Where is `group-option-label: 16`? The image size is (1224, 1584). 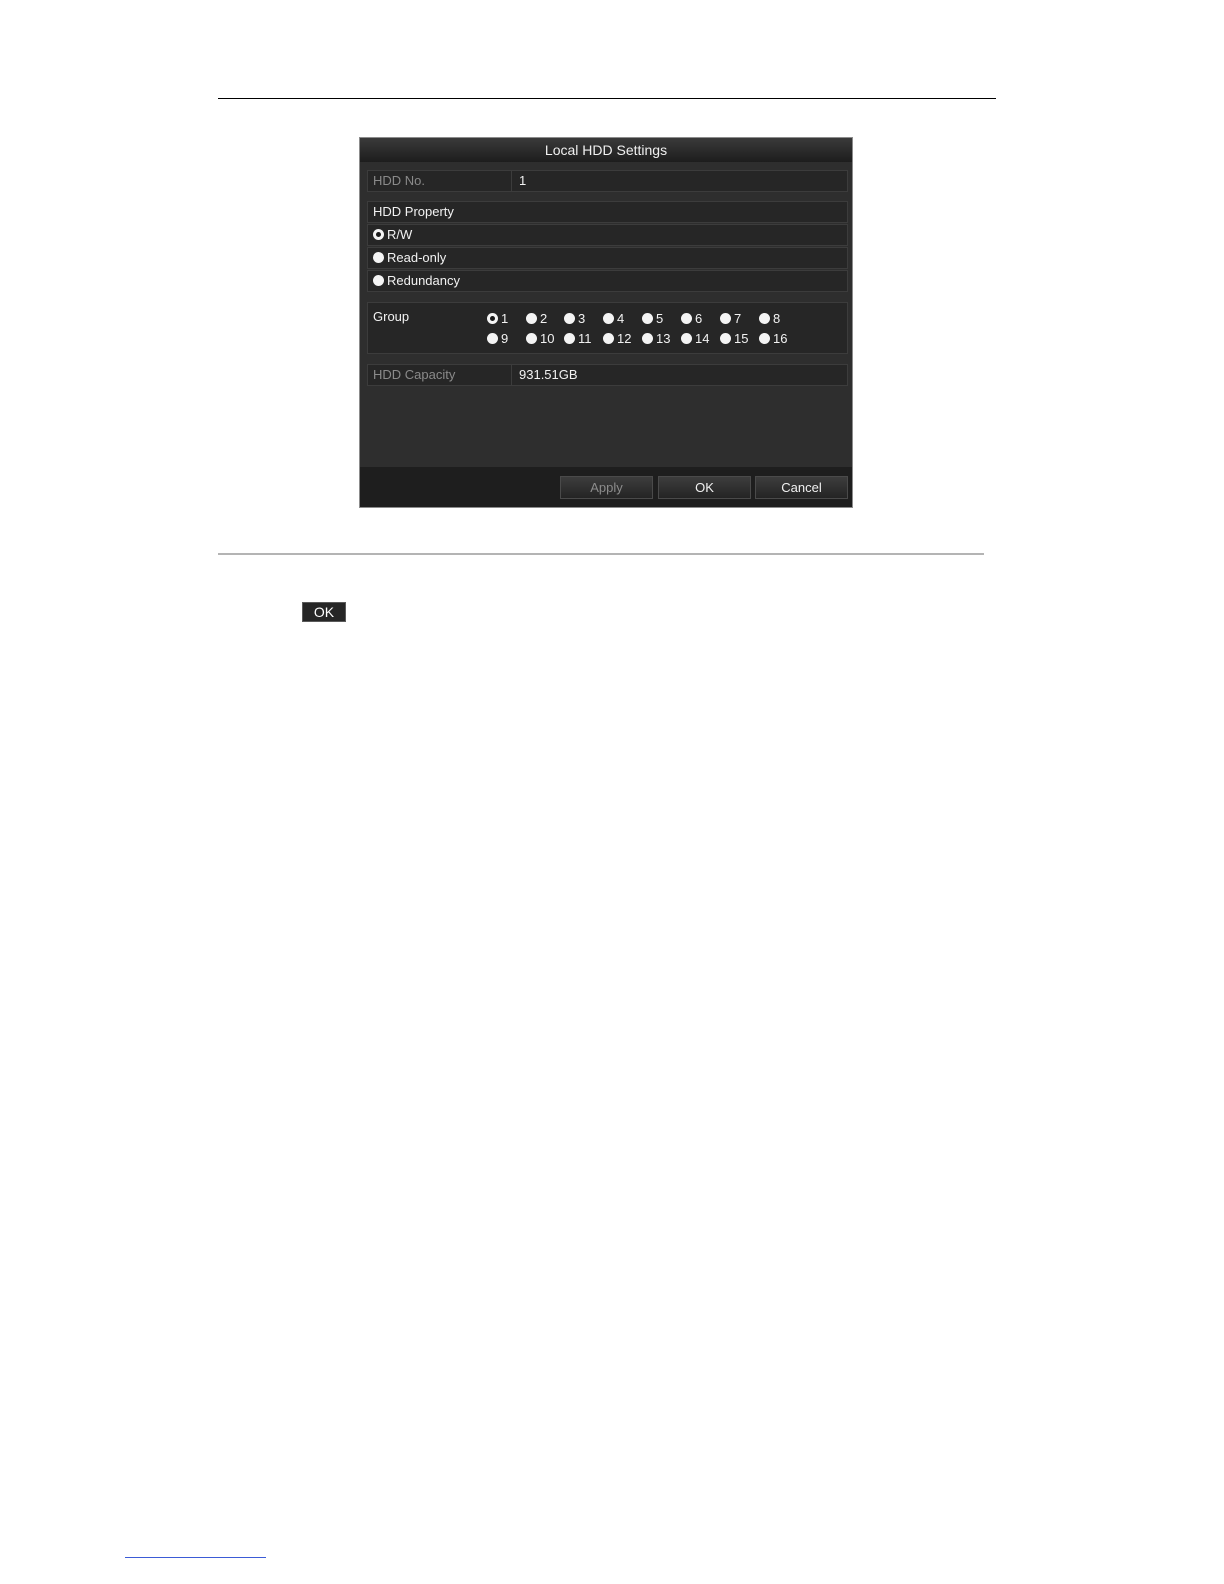 group-option-label: 16 is located at coordinates (780, 338).